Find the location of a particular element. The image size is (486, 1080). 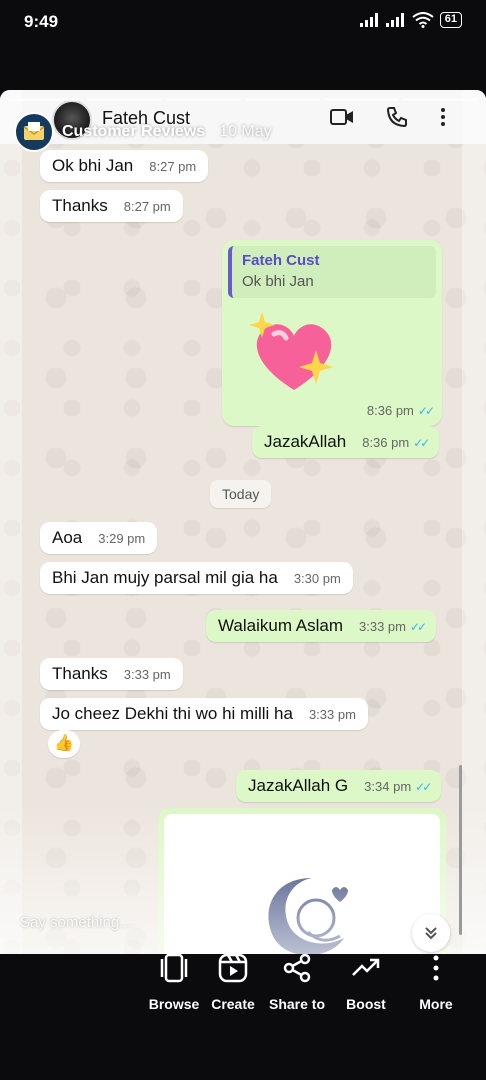

reply-message-bubble: Fateh Cust Ok bhi Jan 8:36 pm ✓✓ is located at coordinates (332, 333).